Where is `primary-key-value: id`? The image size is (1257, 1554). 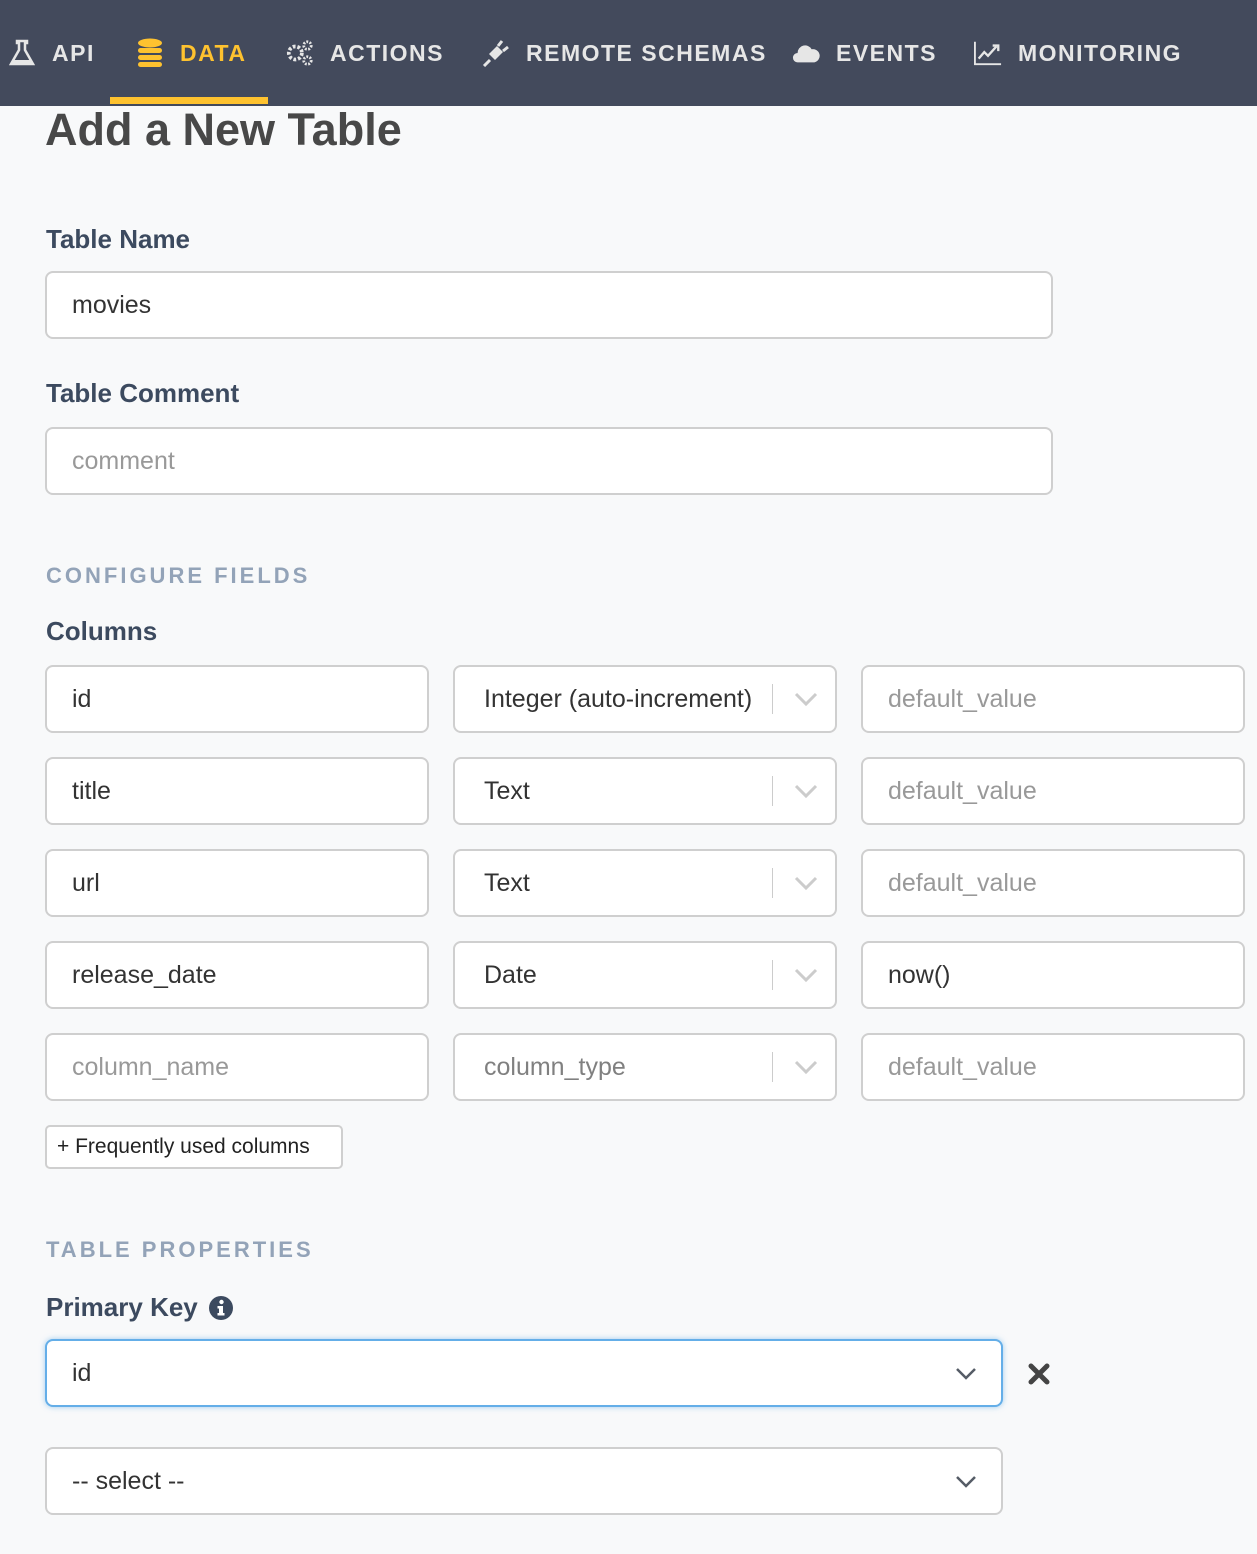 primary-key-value: id is located at coordinates (82, 1372).